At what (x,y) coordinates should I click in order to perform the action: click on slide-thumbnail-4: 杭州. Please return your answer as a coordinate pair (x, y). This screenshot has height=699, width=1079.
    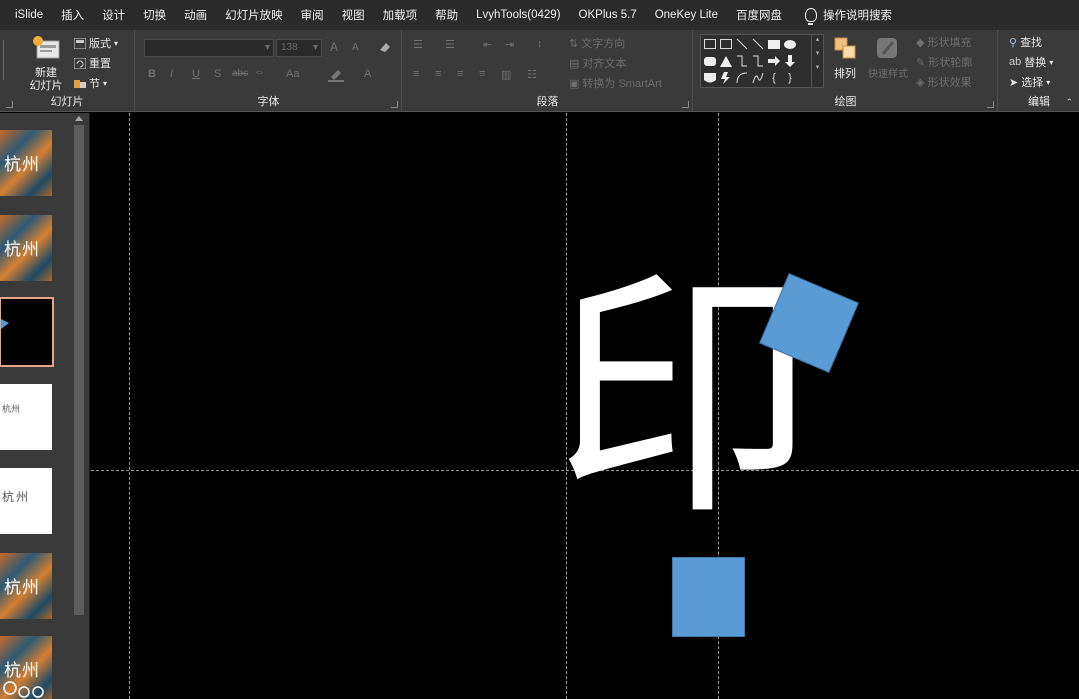
    Looking at the image, I should click on (26, 417).